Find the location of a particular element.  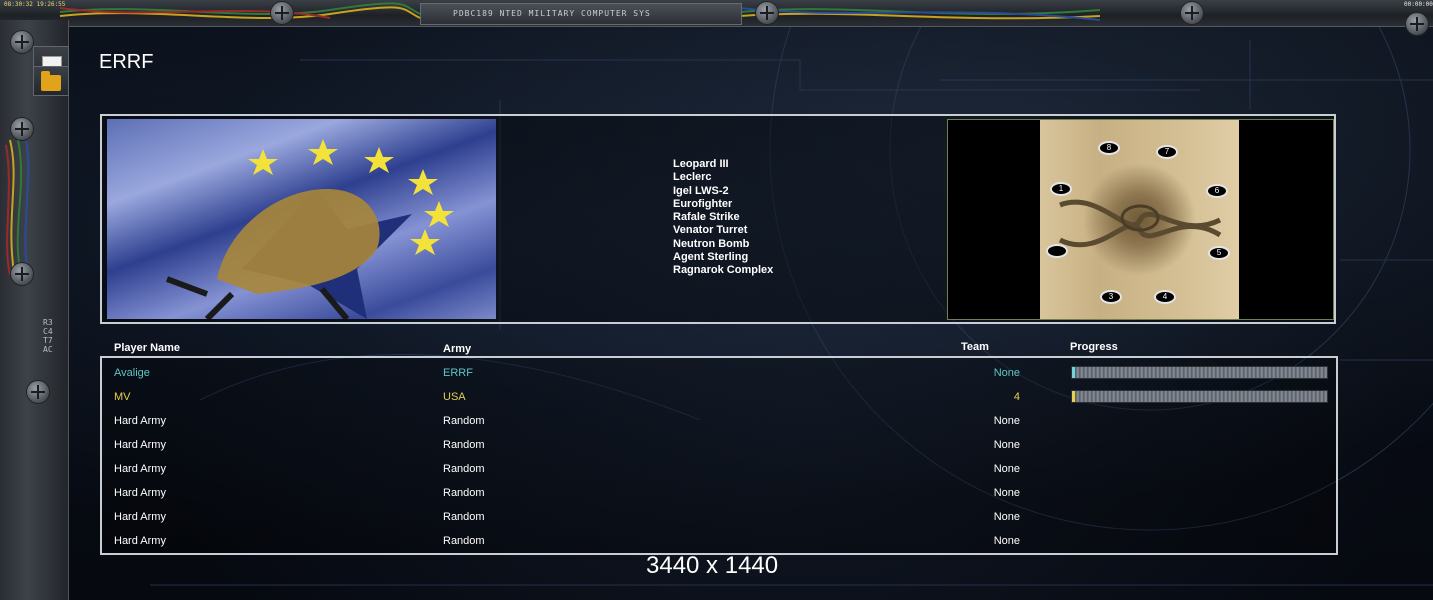

unit-item: Venator Turret is located at coordinates (710, 230).